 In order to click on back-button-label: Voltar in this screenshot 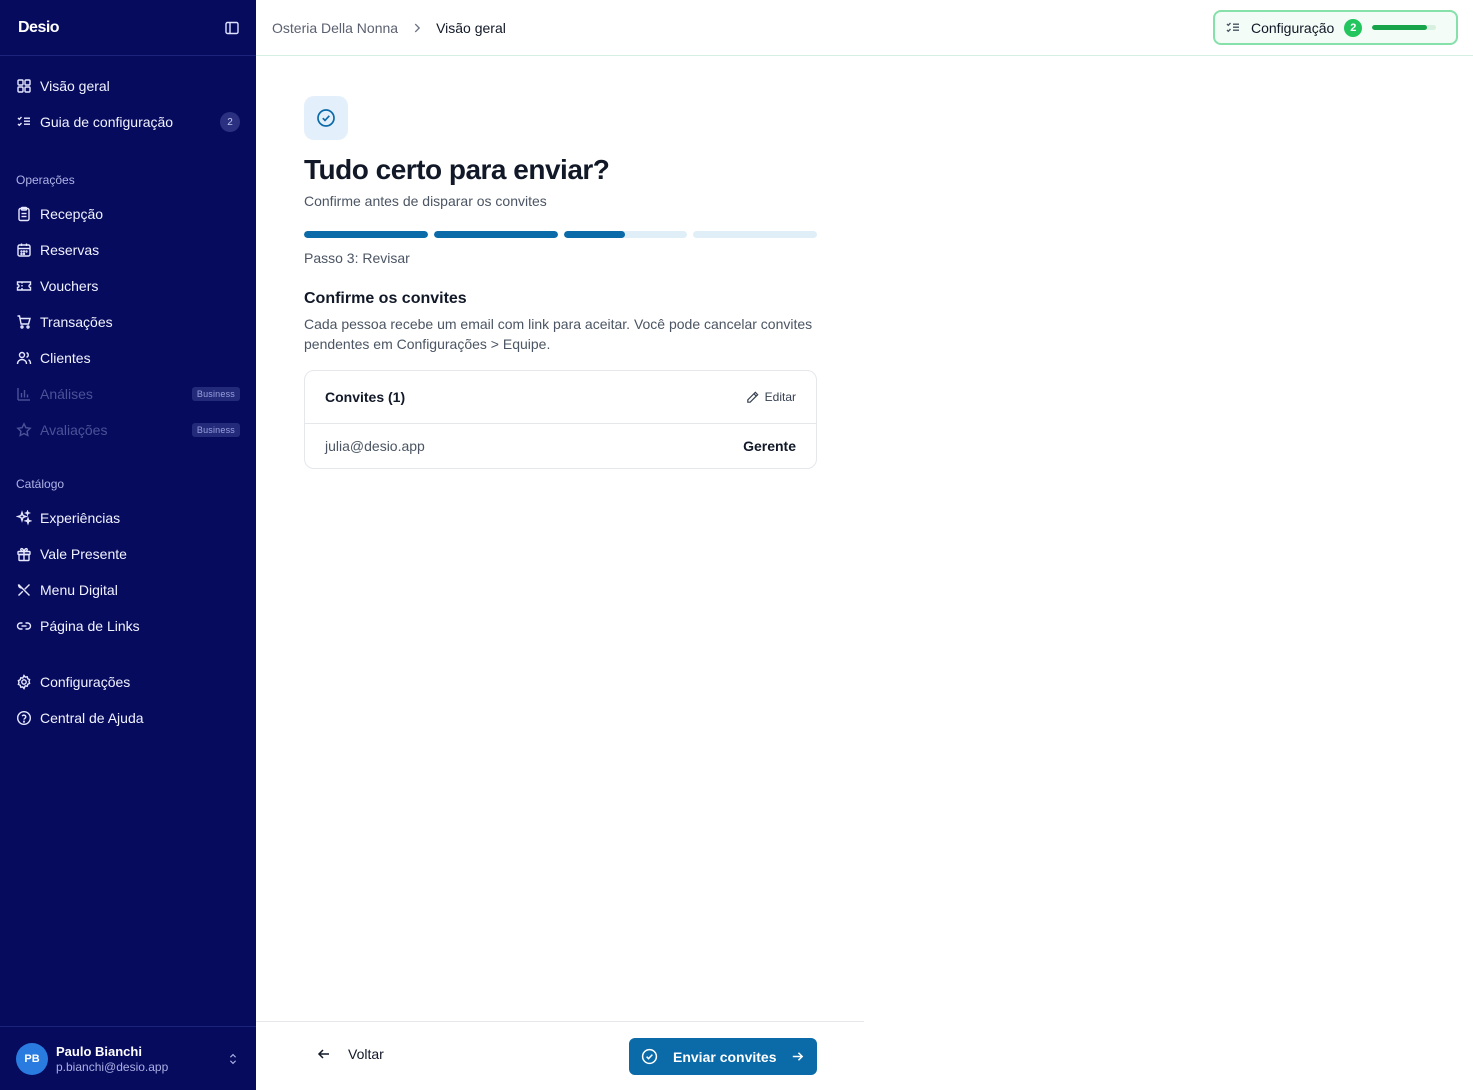, I will do `click(366, 1054)`.